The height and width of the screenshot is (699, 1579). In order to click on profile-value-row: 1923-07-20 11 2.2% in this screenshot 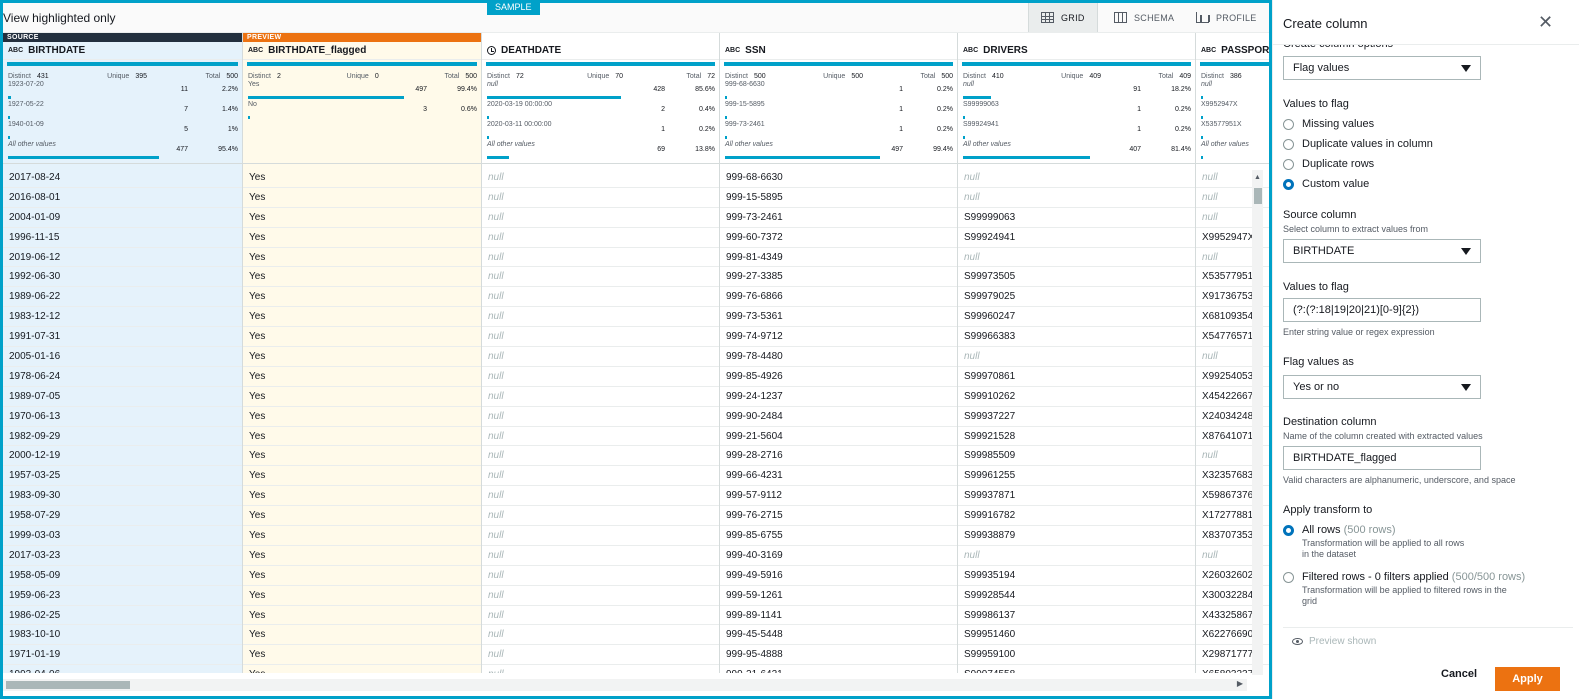, I will do `click(123, 91)`.